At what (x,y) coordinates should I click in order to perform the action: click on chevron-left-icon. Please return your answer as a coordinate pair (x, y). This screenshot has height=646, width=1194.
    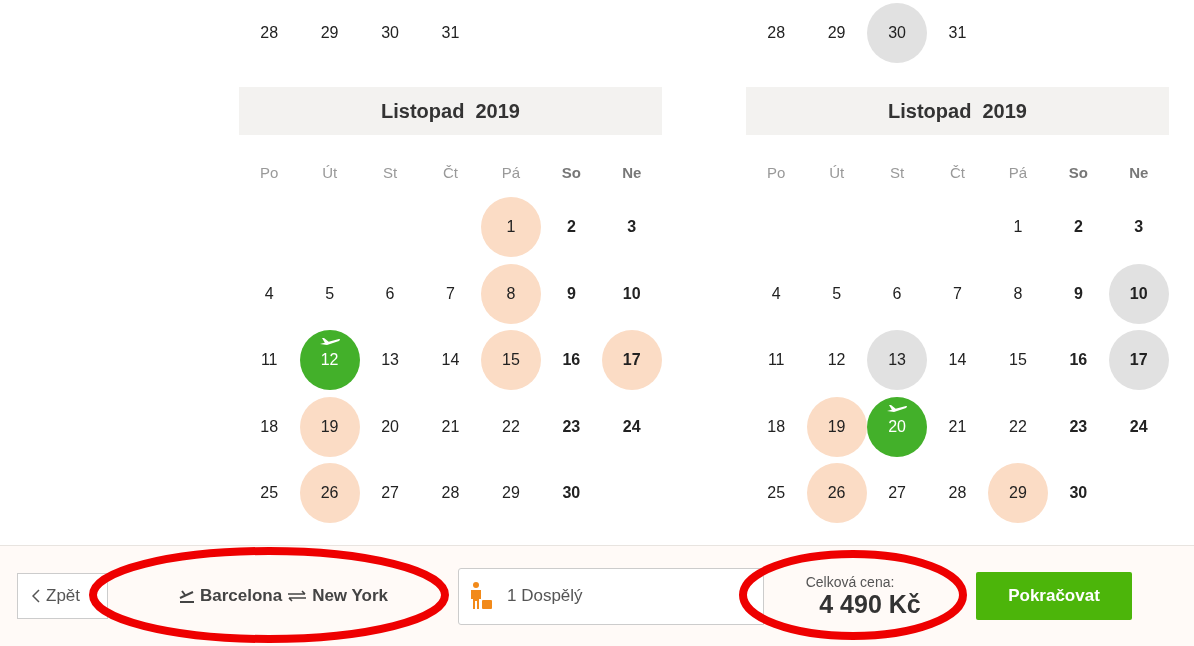
    Looking at the image, I should click on (36, 596).